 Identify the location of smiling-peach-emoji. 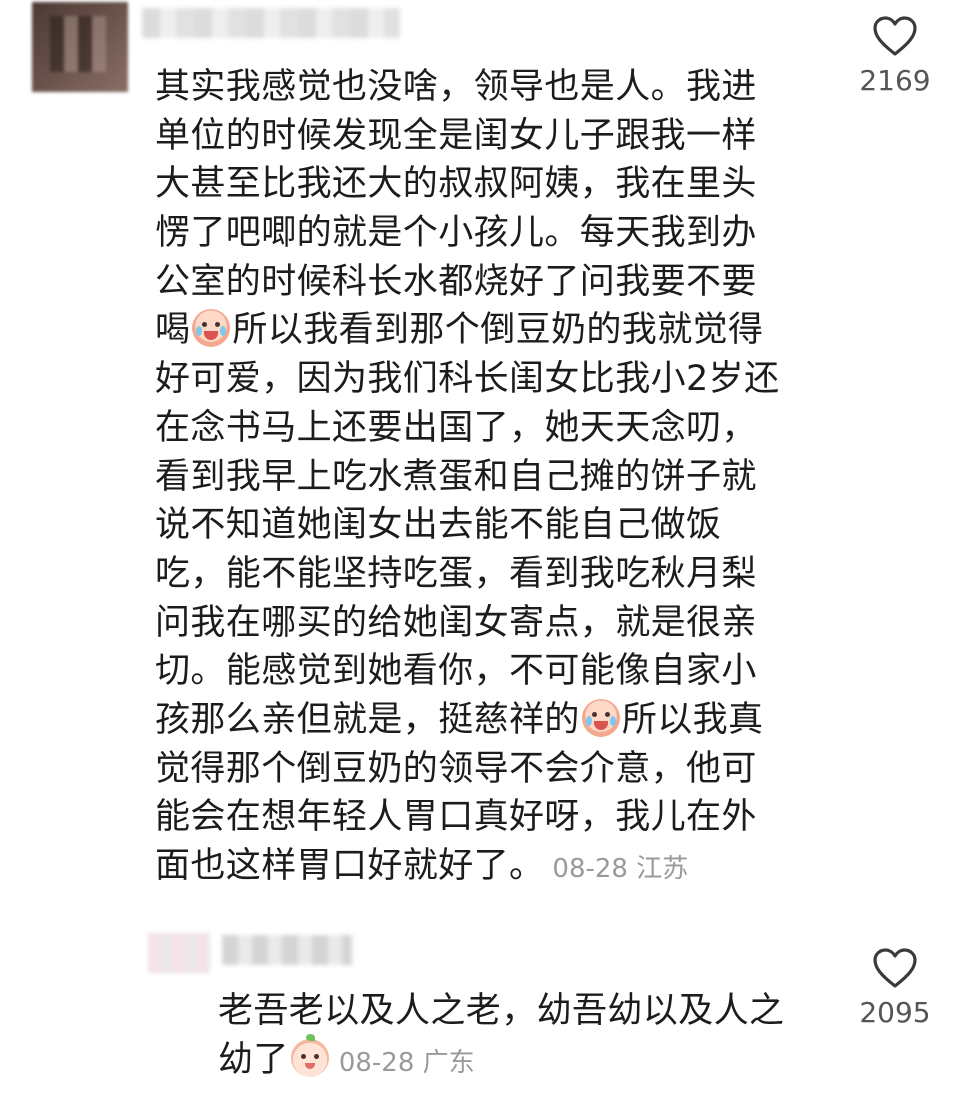
(309, 1055).